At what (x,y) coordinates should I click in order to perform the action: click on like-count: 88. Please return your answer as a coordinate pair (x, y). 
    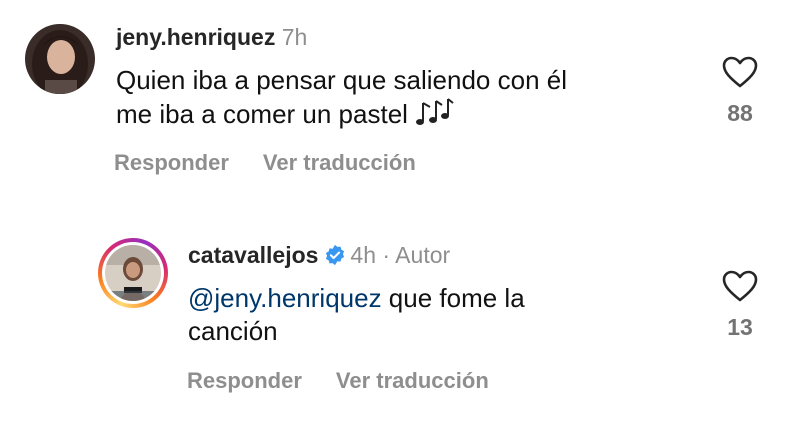
    Looking at the image, I should click on (740, 113).